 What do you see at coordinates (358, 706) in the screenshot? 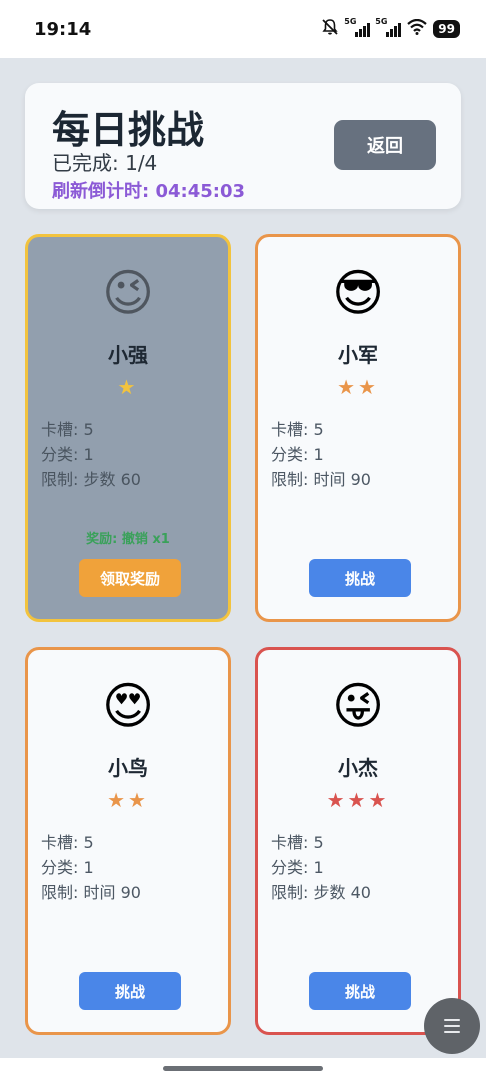
I see `winking-tongue-face-icon: 😜` at bounding box center [358, 706].